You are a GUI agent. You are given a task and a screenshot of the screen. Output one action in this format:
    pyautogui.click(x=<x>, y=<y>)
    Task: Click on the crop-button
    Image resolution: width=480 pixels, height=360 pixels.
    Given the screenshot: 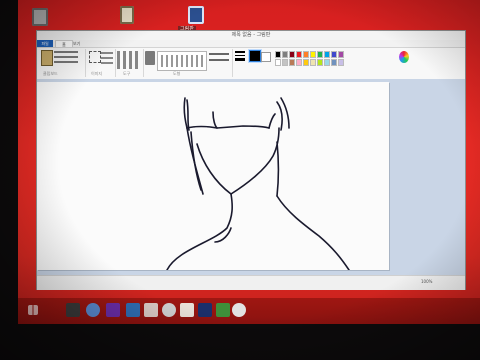 What is the action you would take?
    pyautogui.click(x=107, y=53)
    